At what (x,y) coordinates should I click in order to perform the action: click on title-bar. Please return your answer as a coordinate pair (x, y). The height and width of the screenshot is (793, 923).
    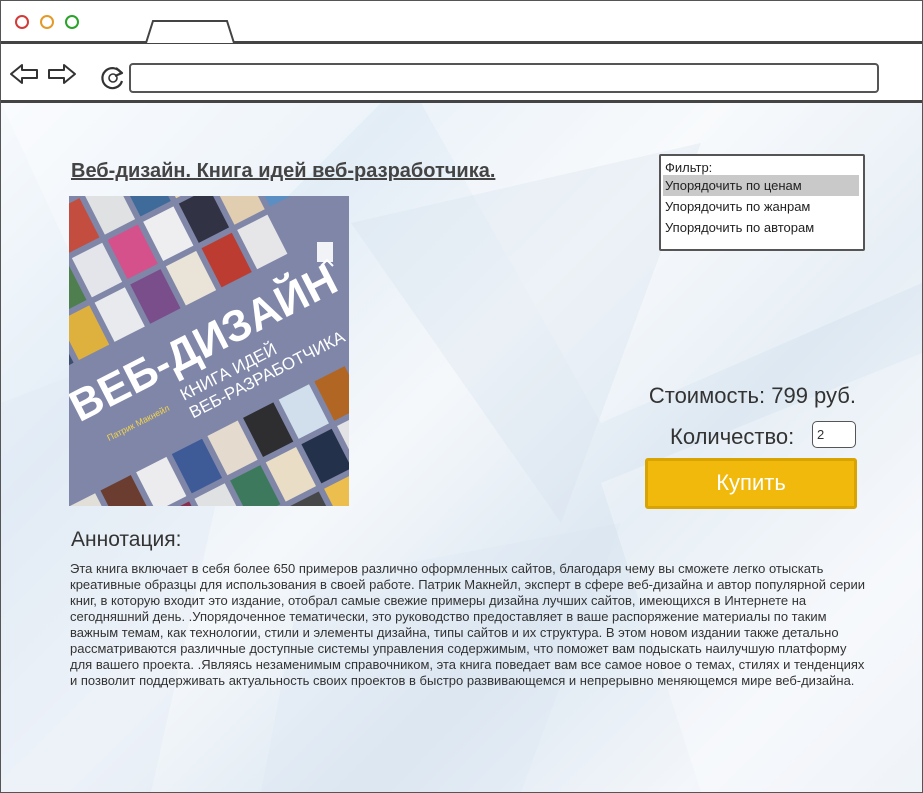
    Looking at the image, I should click on (461, 22).